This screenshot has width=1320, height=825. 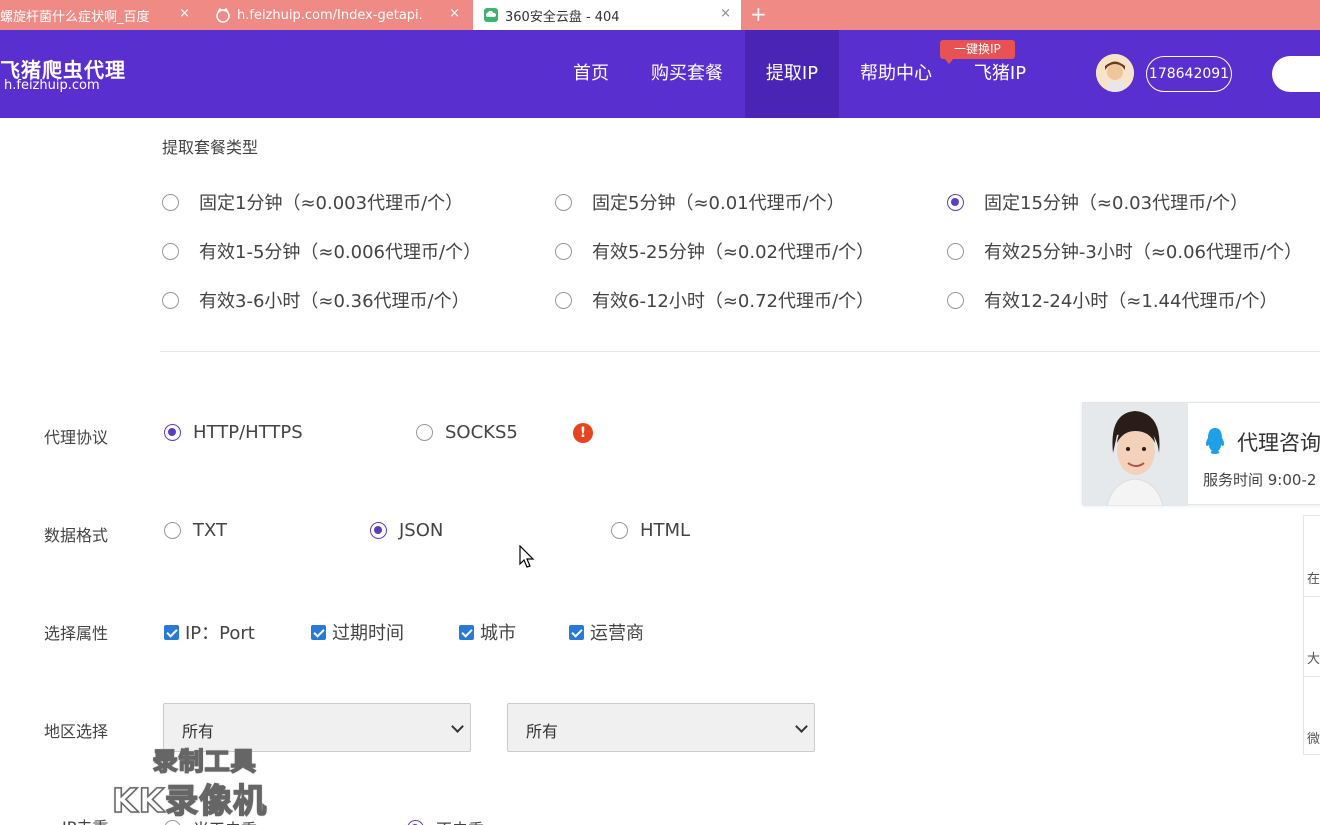 What do you see at coordinates (52, 85) in the screenshot?
I see `logo-domain: h.feizhuip.com` at bounding box center [52, 85].